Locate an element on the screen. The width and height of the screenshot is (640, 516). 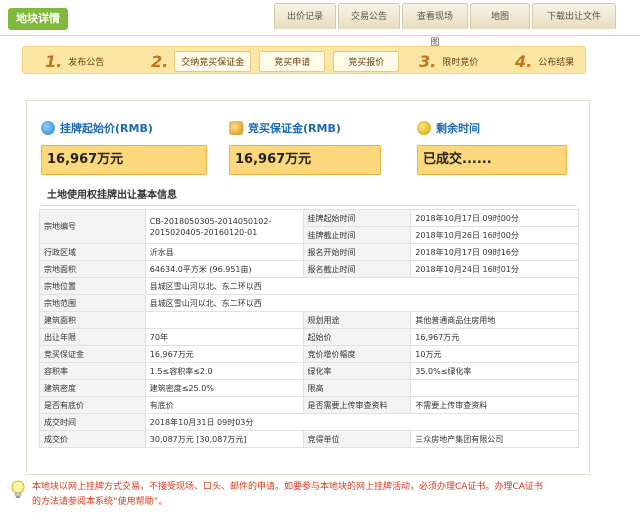
tab-bid-records: 出价记录 is located at coordinates (305, 16).